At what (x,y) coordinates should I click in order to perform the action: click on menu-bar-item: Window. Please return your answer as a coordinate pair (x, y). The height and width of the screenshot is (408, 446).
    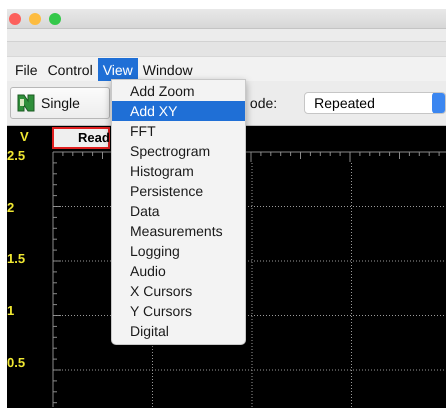
    Looking at the image, I should click on (168, 70).